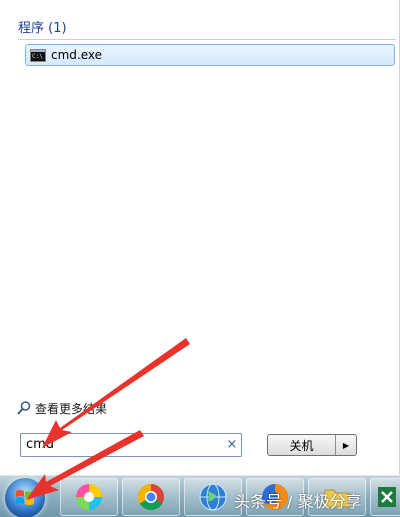 This screenshot has width=400, height=517. I want to click on result-label: cmd.exe, so click(77, 55).